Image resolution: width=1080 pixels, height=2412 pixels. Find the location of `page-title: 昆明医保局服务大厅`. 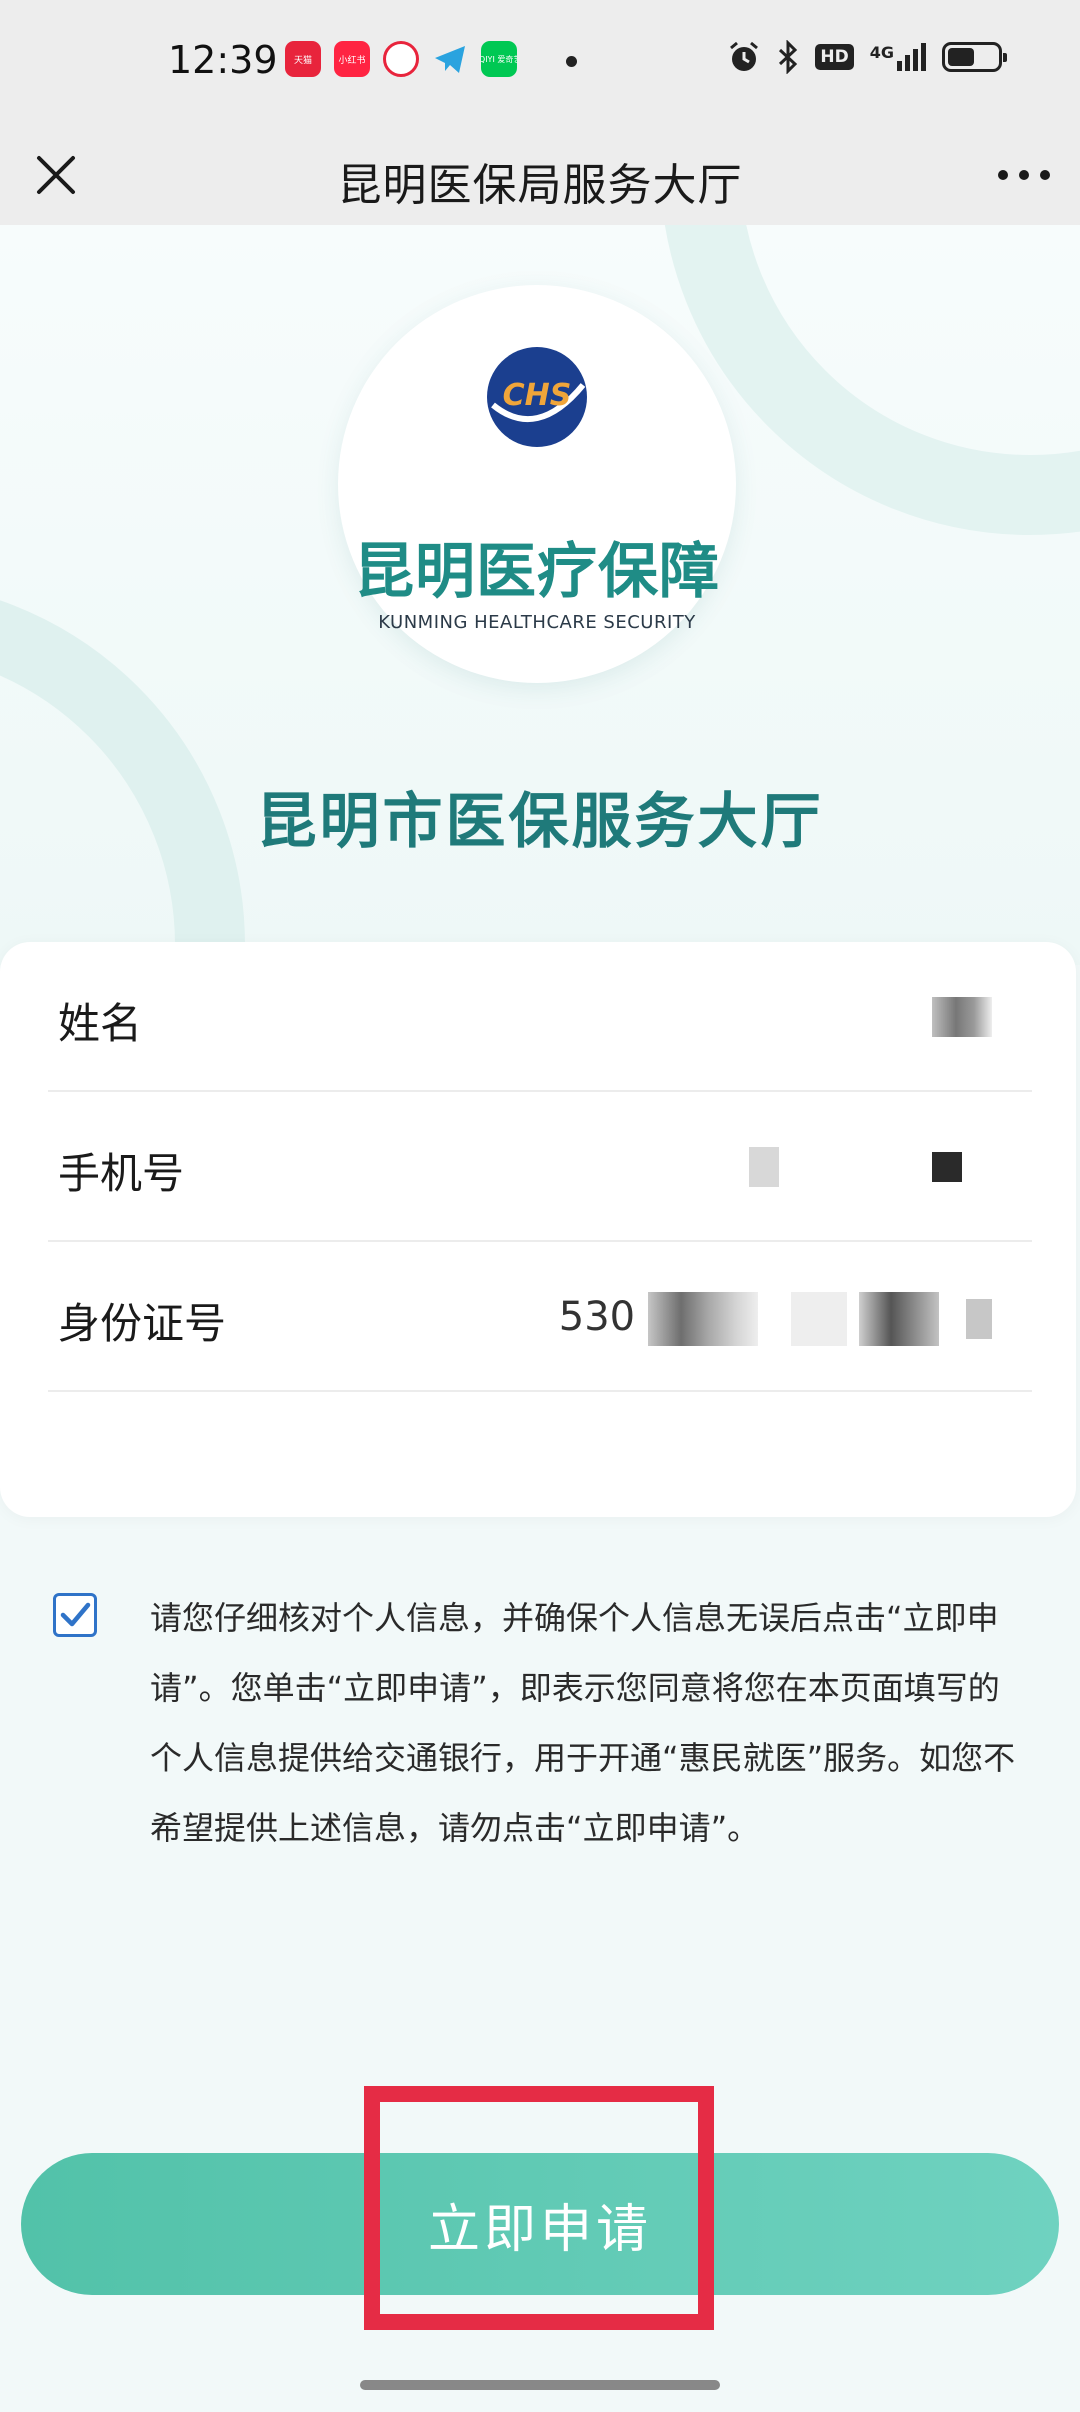

page-title: 昆明医保局服务大厅 is located at coordinates (540, 185).